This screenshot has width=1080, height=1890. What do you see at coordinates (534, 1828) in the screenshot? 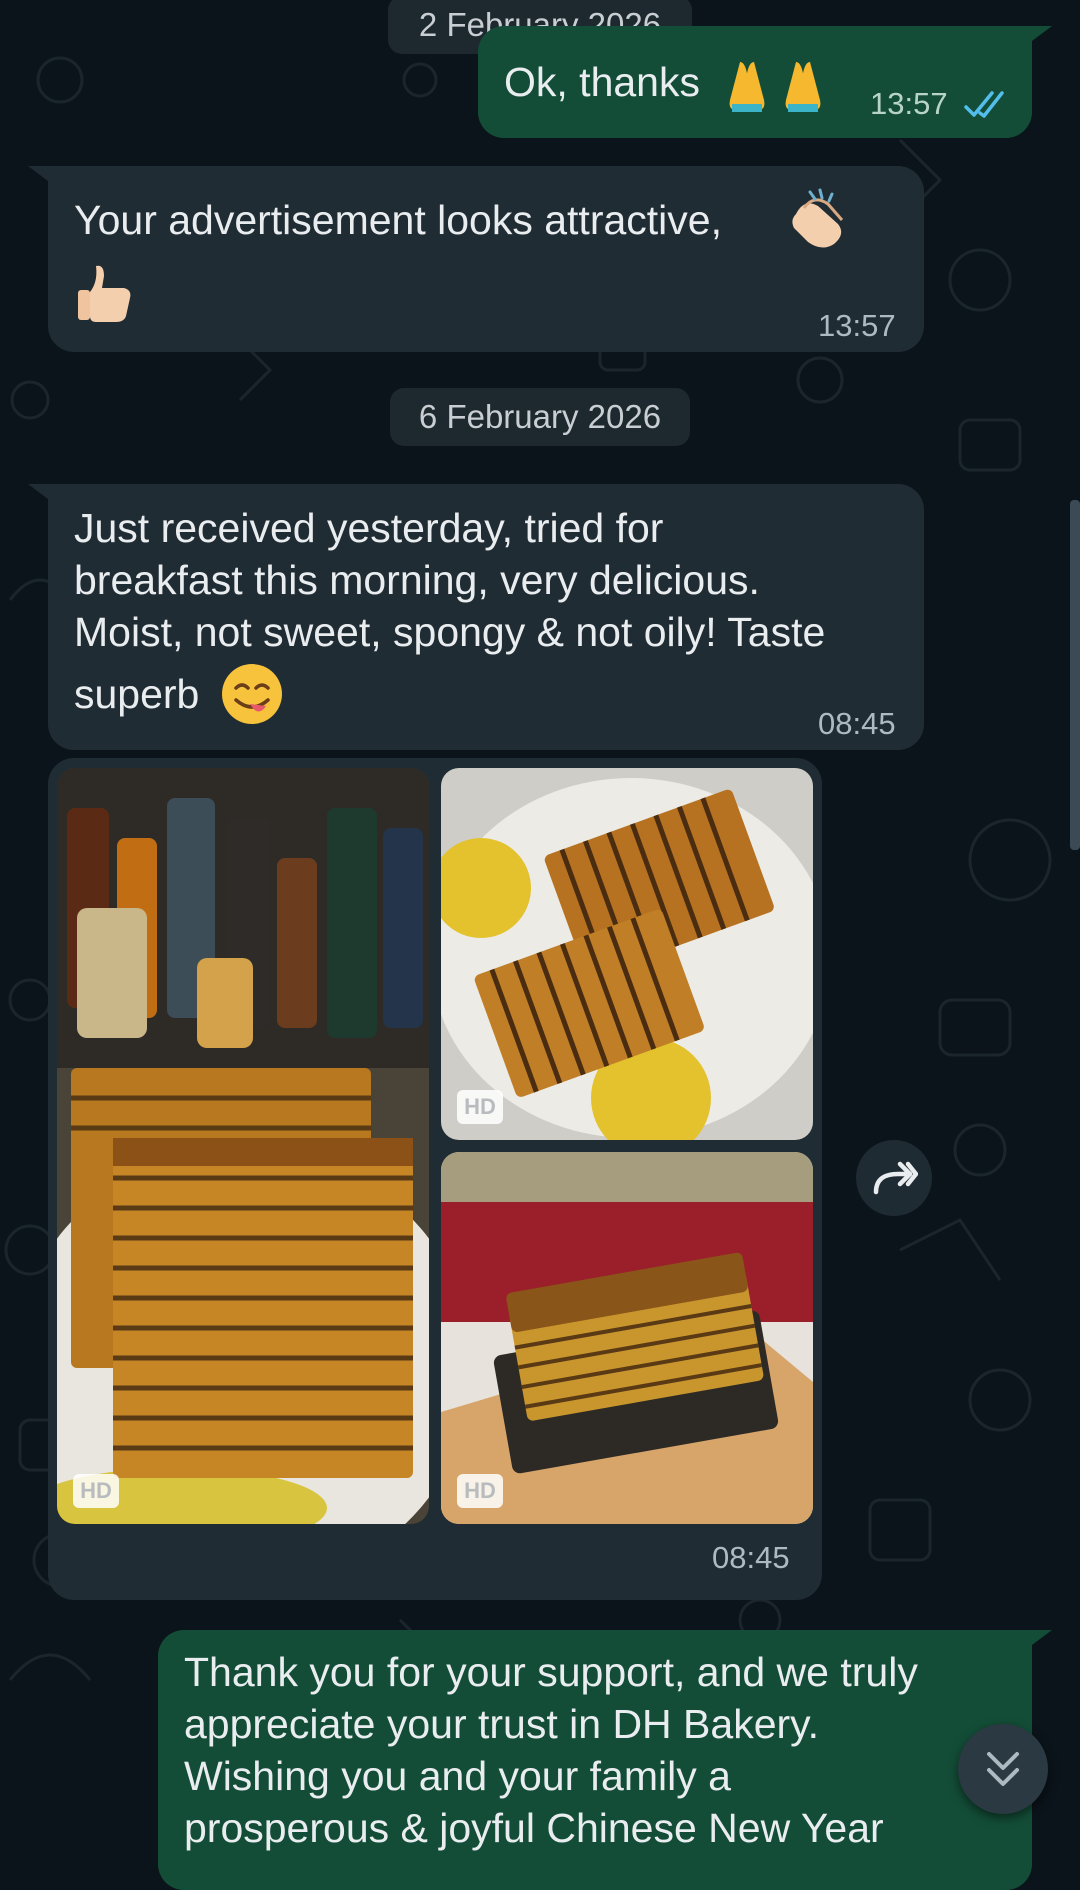
I see `message-line: prosperous & joyful Chinese New Year` at bounding box center [534, 1828].